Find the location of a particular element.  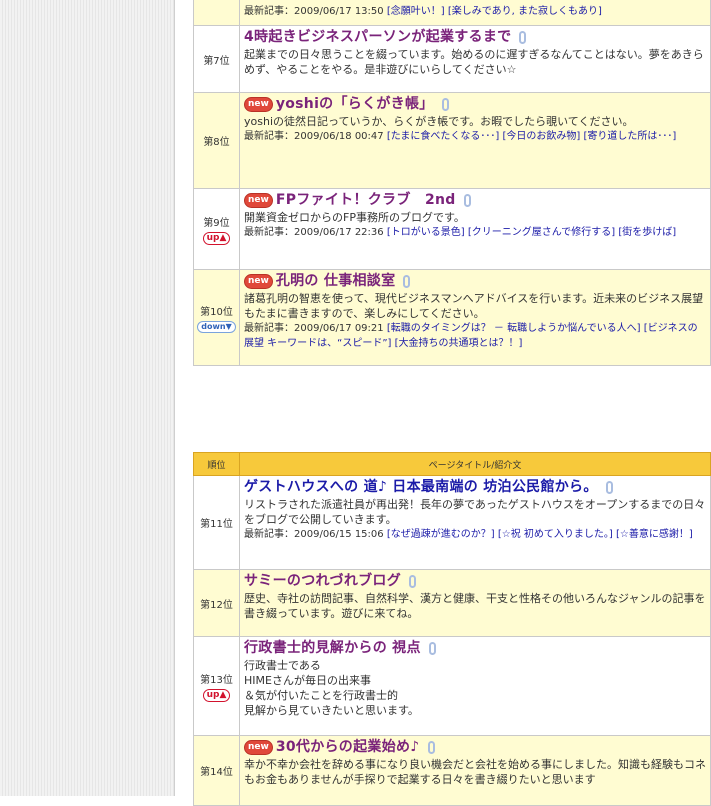

rank-cell is located at coordinates (216, 13).